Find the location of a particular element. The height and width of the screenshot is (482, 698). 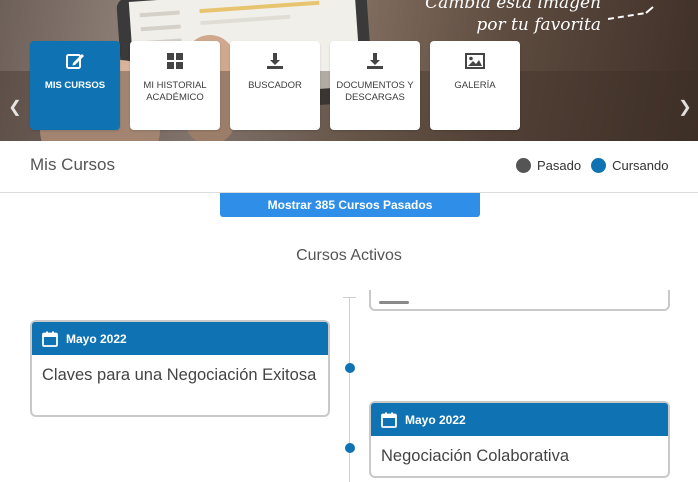

tile-label: GALERÍA is located at coordinates (475, 85).